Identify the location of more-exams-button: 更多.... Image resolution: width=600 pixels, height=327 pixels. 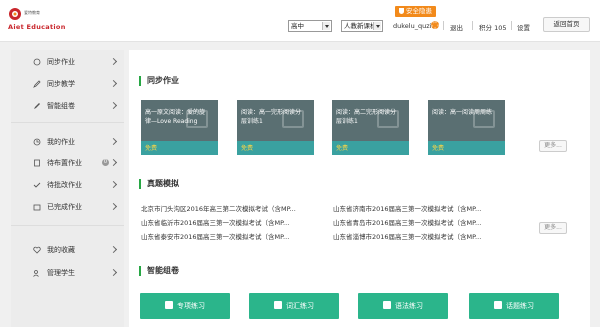
(553, 228).